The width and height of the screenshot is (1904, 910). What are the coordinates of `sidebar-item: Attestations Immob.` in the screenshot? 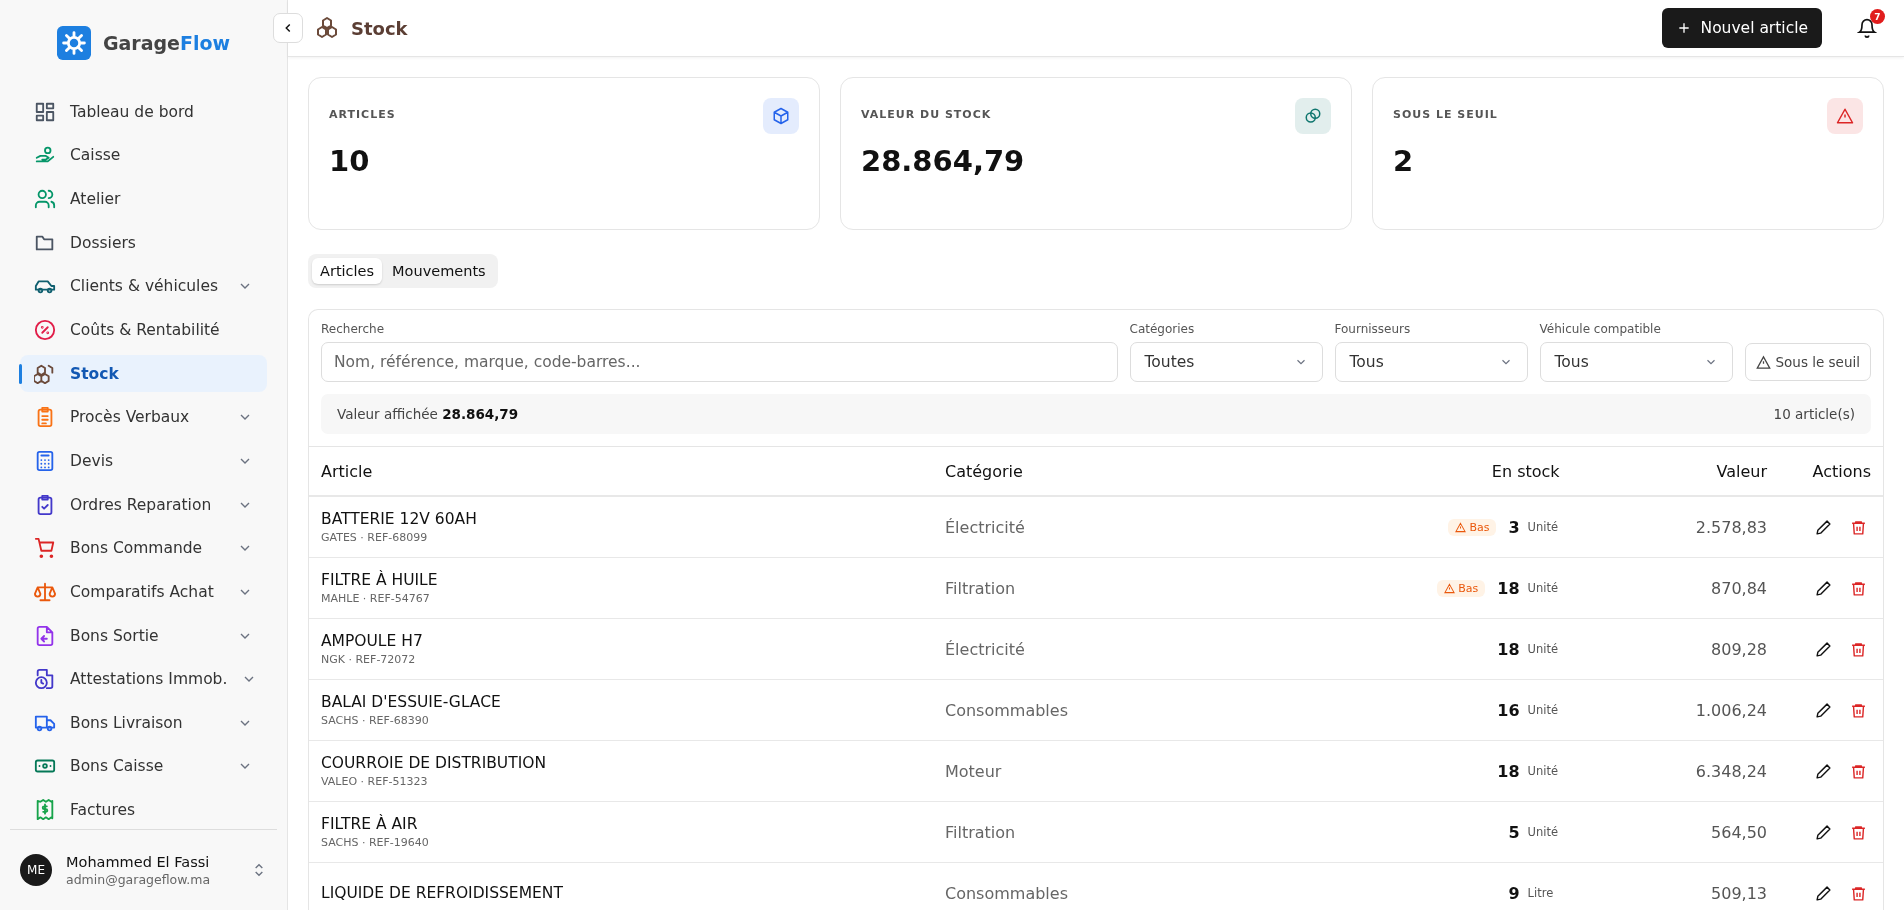 It's located at (143, 679).